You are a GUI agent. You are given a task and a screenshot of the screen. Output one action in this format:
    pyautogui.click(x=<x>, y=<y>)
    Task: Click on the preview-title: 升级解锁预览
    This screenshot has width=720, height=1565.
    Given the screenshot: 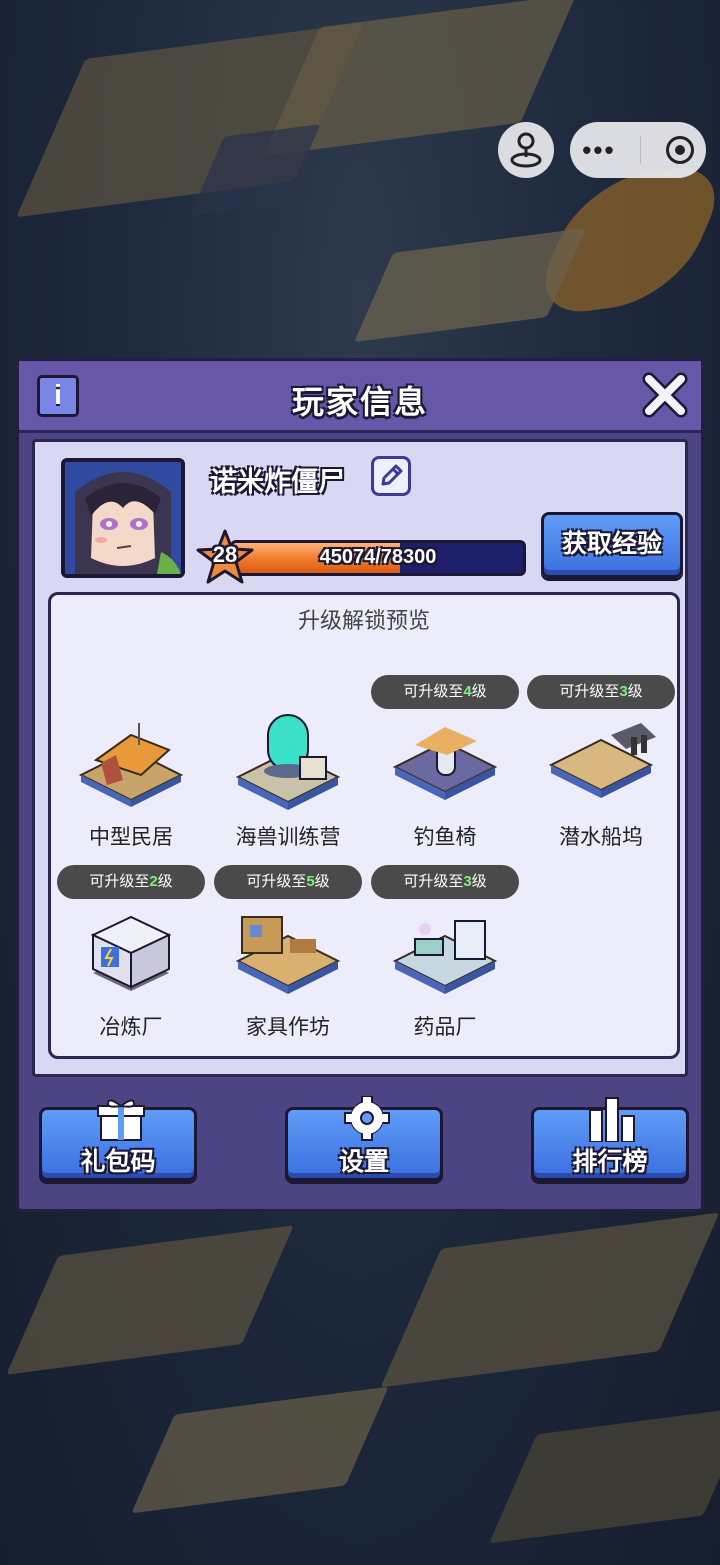 What is the action you would take?
    pyautogui.click(x=363, y=620)
    